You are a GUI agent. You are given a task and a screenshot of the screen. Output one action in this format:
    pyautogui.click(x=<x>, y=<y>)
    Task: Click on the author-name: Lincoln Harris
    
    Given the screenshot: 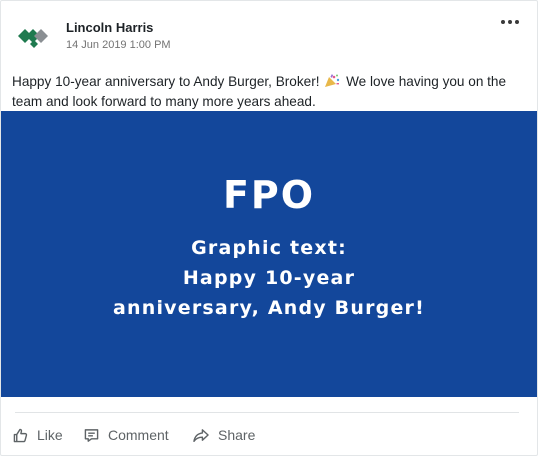 What is the action you would take?
    pyautogui.click(x=109, y=27)
    